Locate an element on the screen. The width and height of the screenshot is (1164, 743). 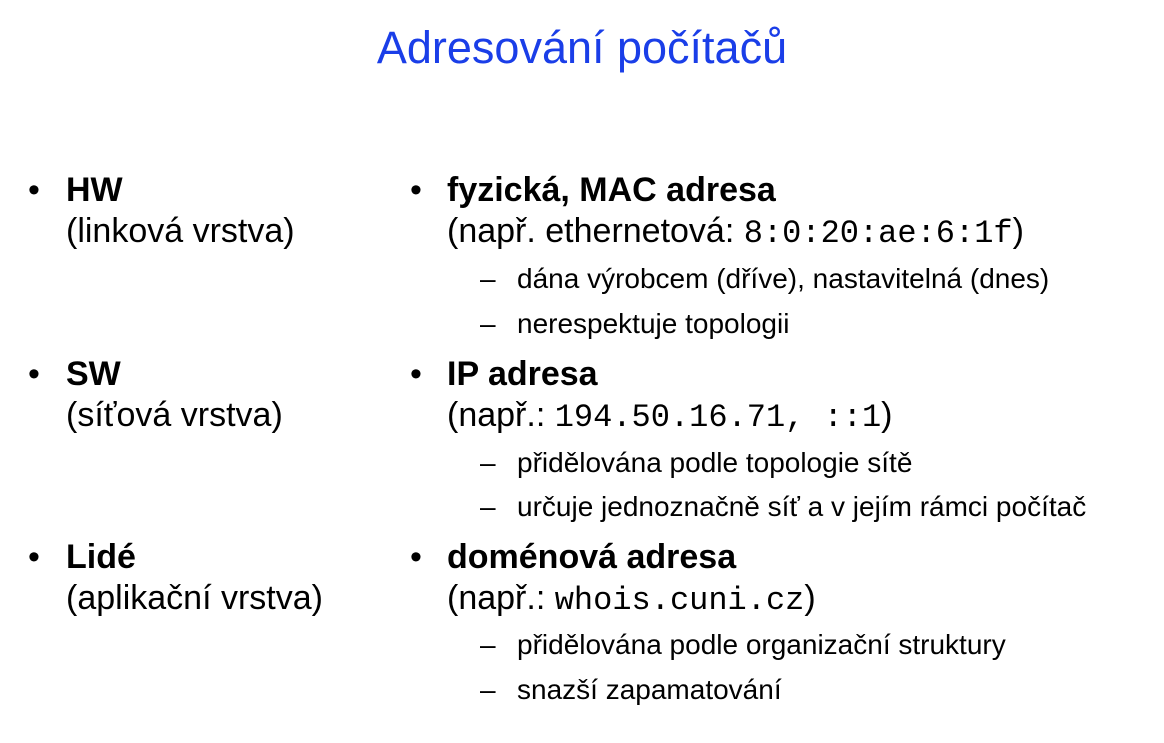
sub-point: přidělována podle topologie sítě is located at coordinates (715, 462).